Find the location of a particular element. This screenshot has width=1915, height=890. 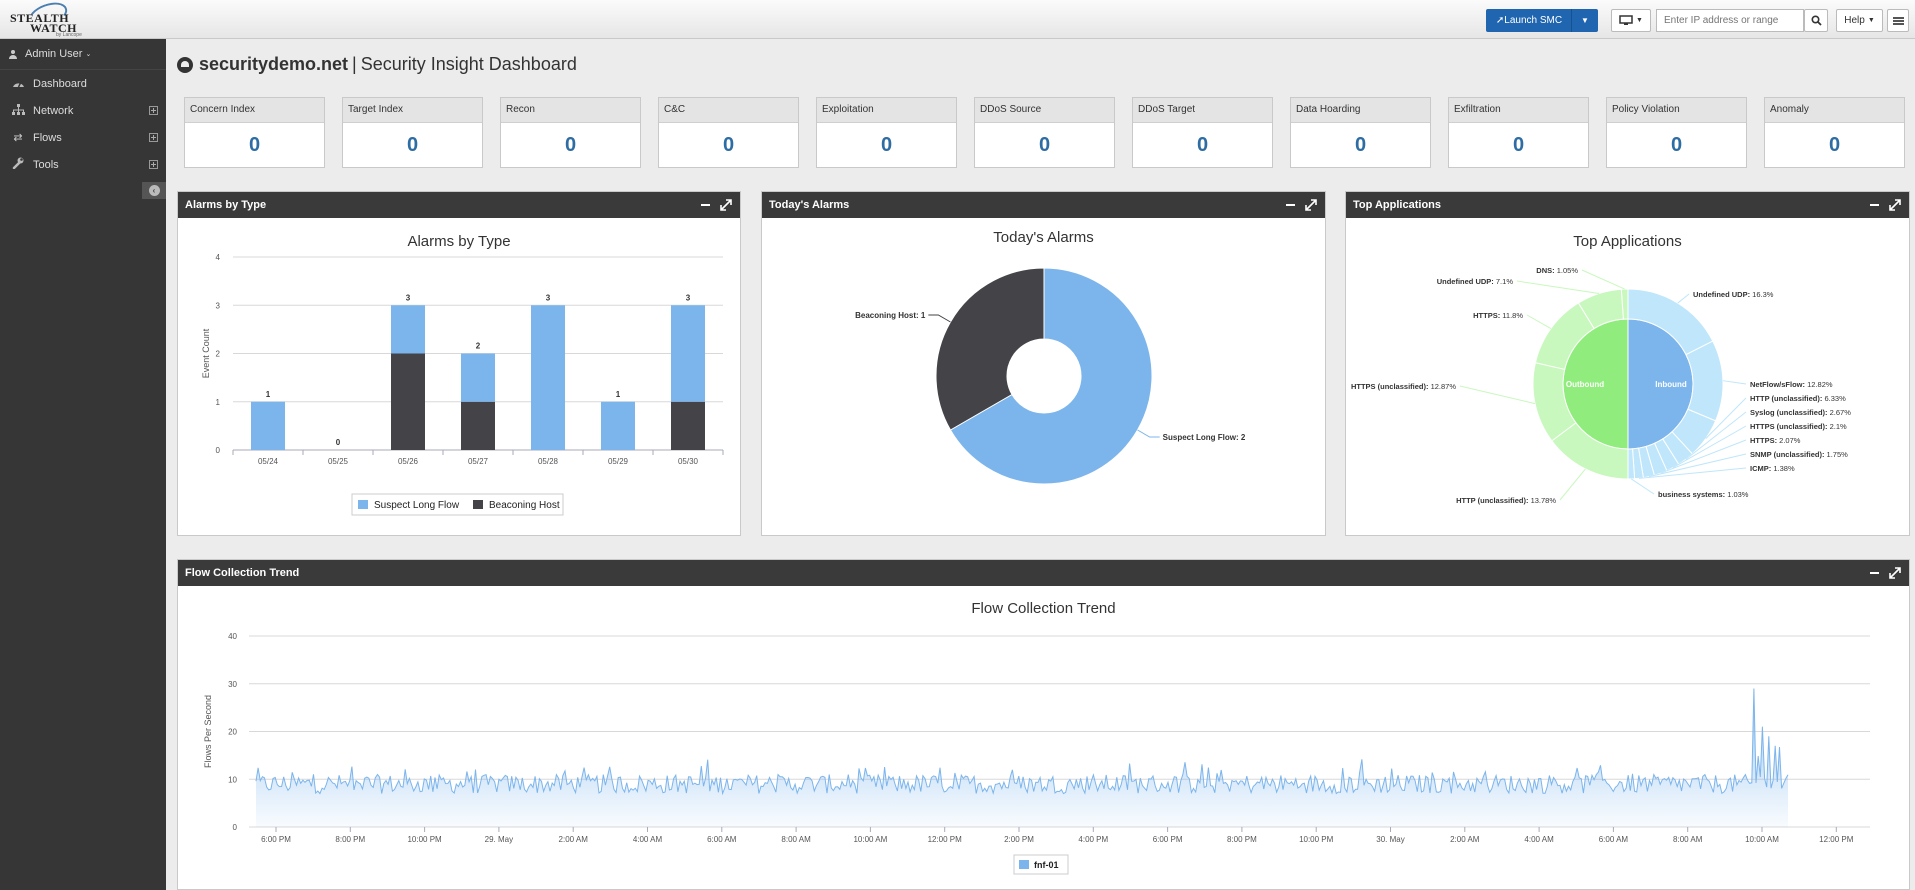

help-label: Help is located at coordinates (1854, 20).